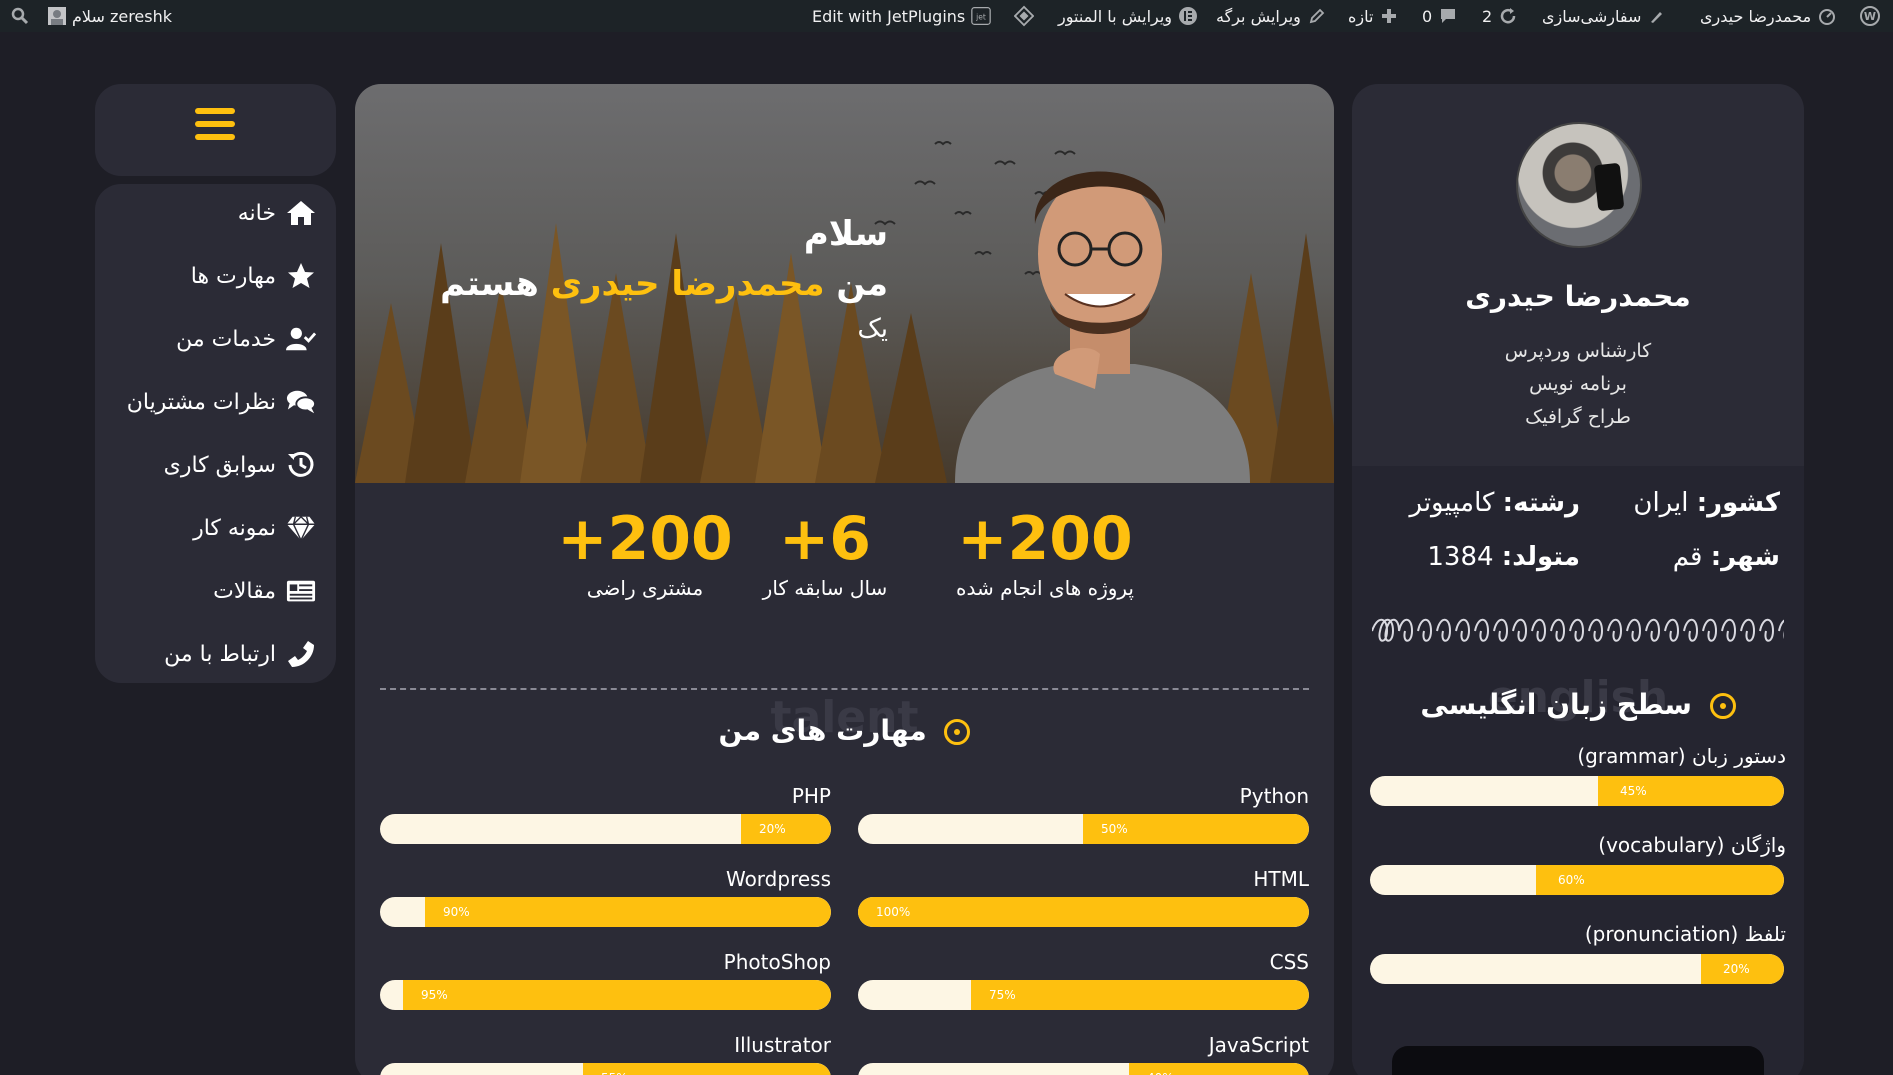 Image resolution: width=1893 pixels, height=1075 pixels. Describe the element at coordinates (1556, 704) in the screenshot. I see `english-title: سطح زبان انگلیسی` at that location.